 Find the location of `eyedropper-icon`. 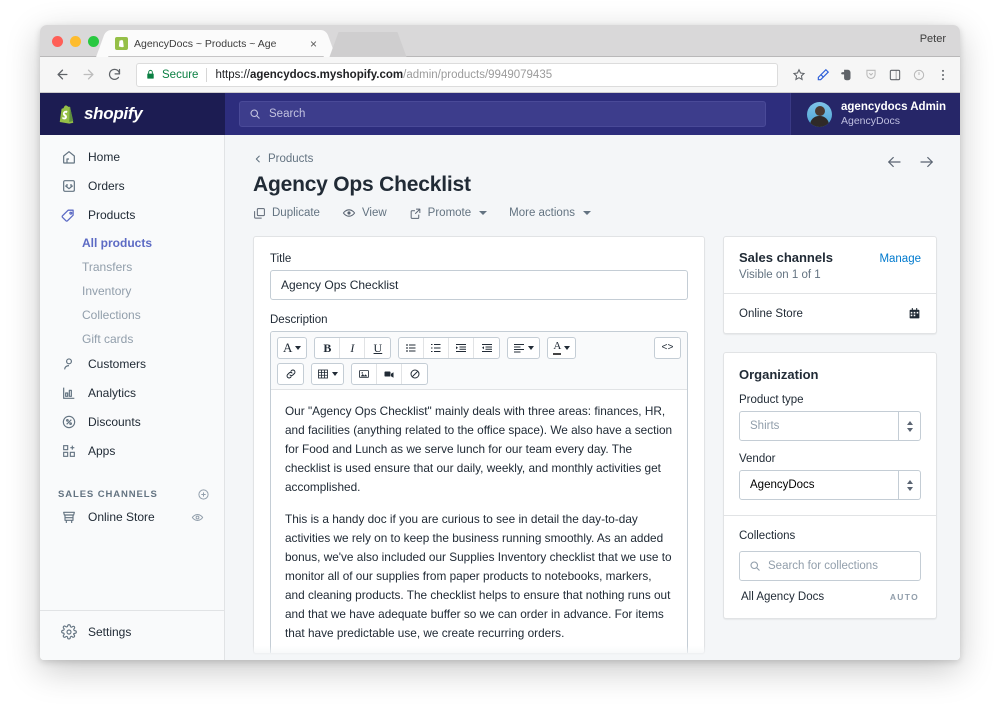

eyedropper-icon is located at coordinates (823, 75).